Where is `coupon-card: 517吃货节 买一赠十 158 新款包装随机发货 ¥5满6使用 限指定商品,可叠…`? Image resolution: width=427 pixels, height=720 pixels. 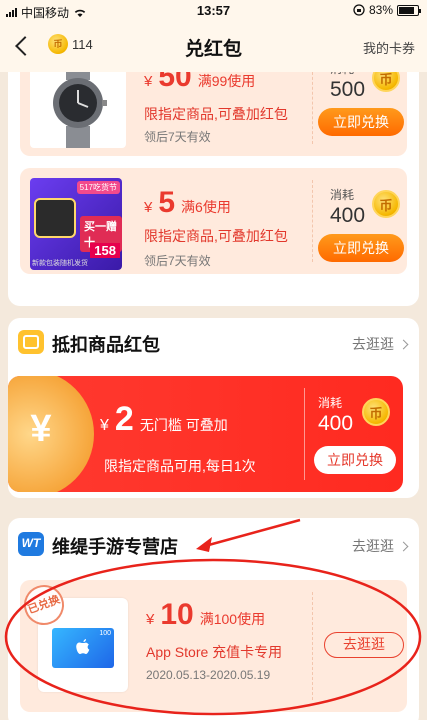
coupon-card: 517吃货节 买一赠十 158 新款包装随机发货 ¥5满6使用 限指定商品,可叠… is located at coordinates (213, 221).